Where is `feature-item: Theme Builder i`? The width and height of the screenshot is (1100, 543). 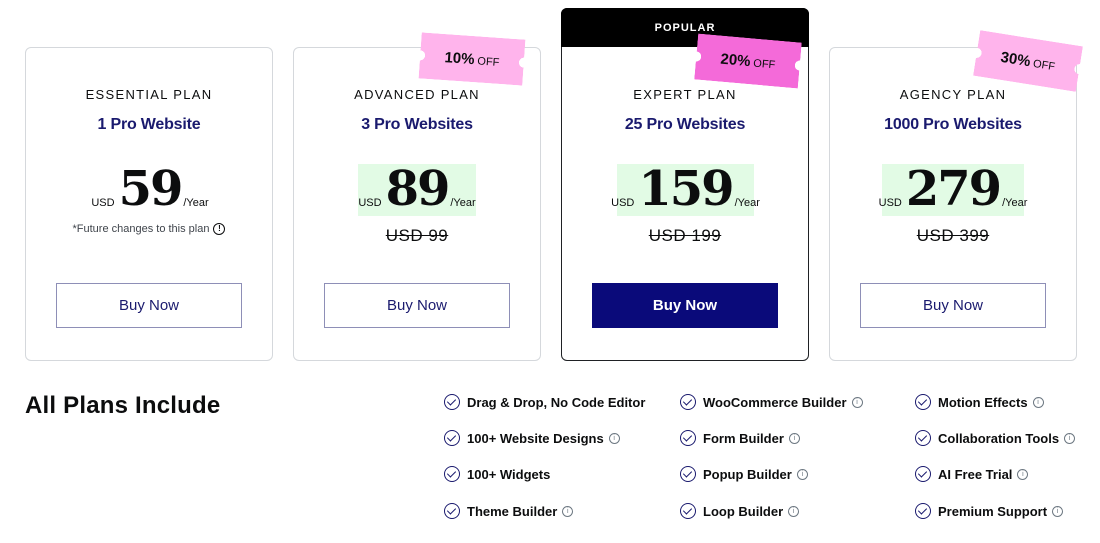
feature-item: Theme Builder i is located at coordinates (509, 511).